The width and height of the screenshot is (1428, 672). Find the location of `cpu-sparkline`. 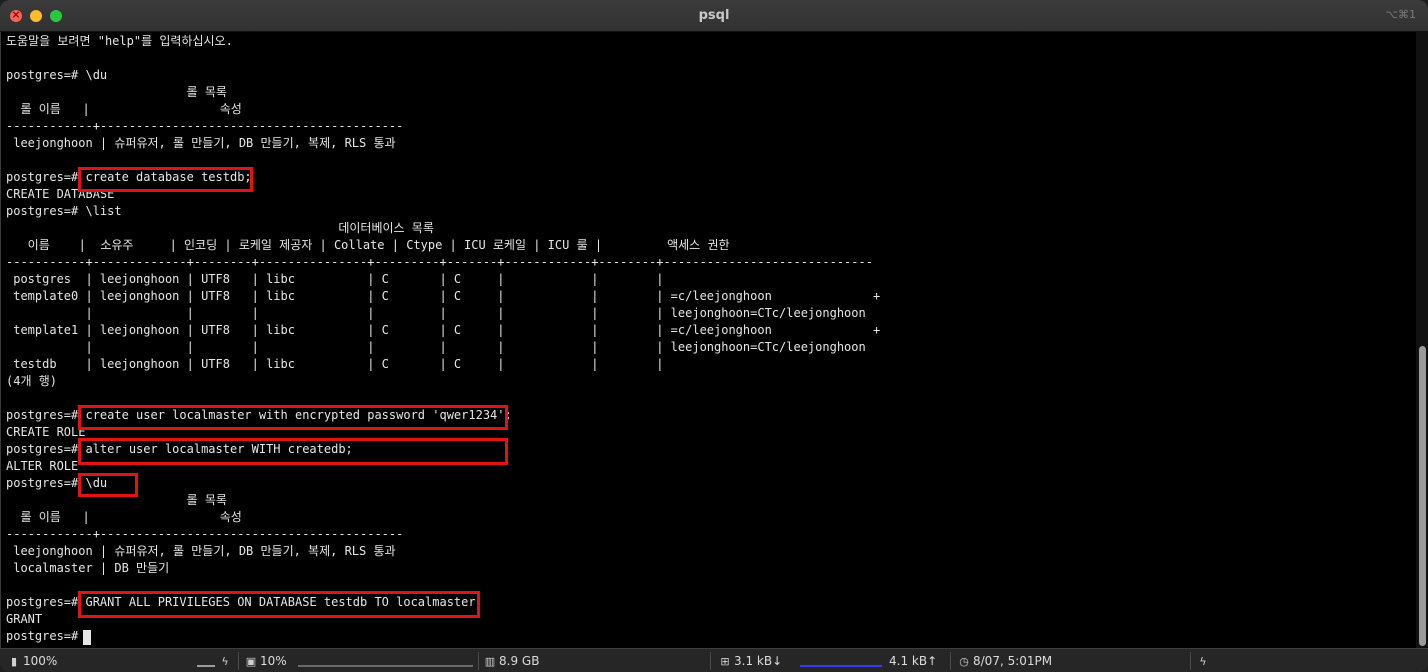

cpu-sparkline is located at coordinates (385, 666).